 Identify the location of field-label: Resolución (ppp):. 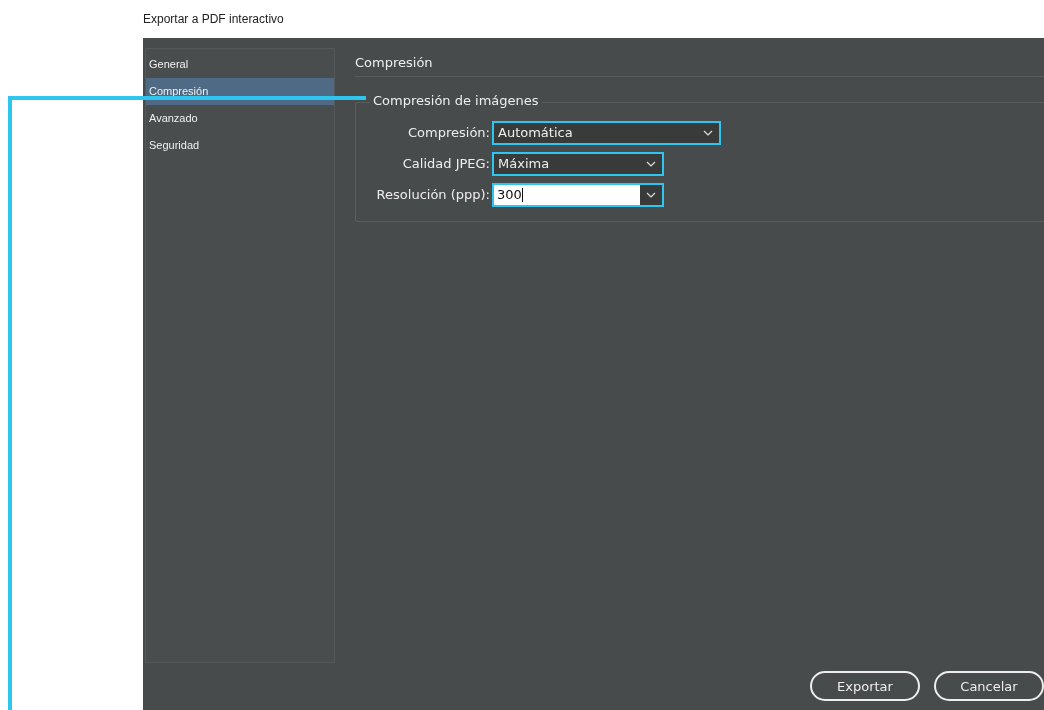
(433, 194).